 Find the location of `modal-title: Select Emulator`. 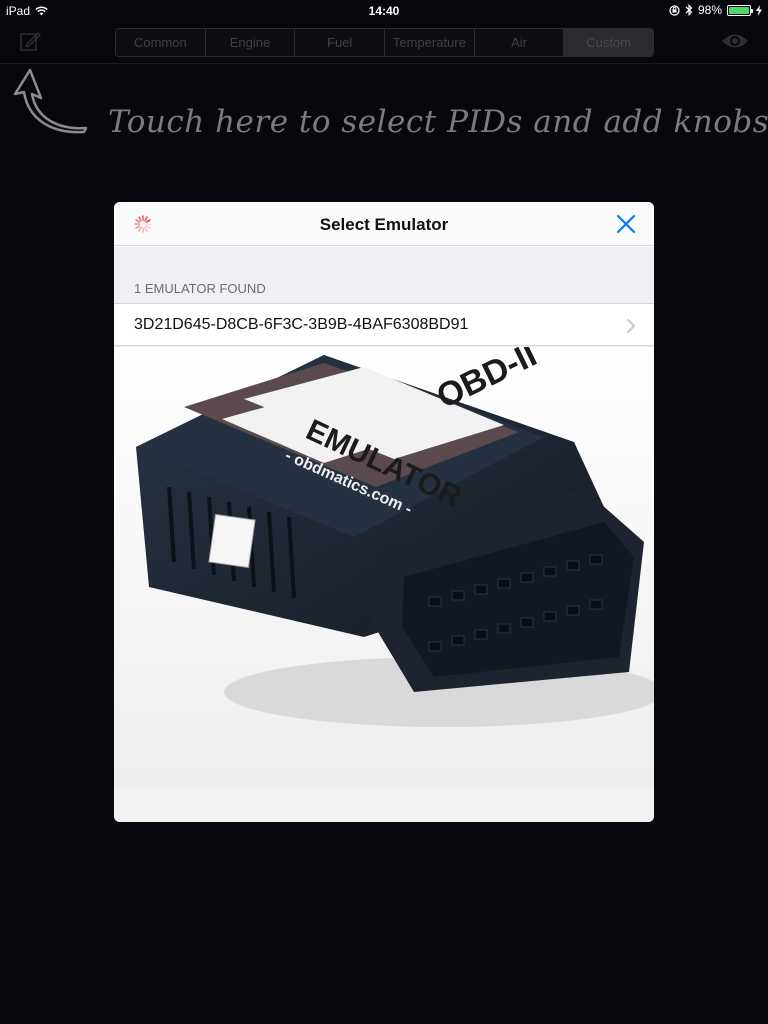

modal-title: Select Emulator is located at coordinates (384, 224).